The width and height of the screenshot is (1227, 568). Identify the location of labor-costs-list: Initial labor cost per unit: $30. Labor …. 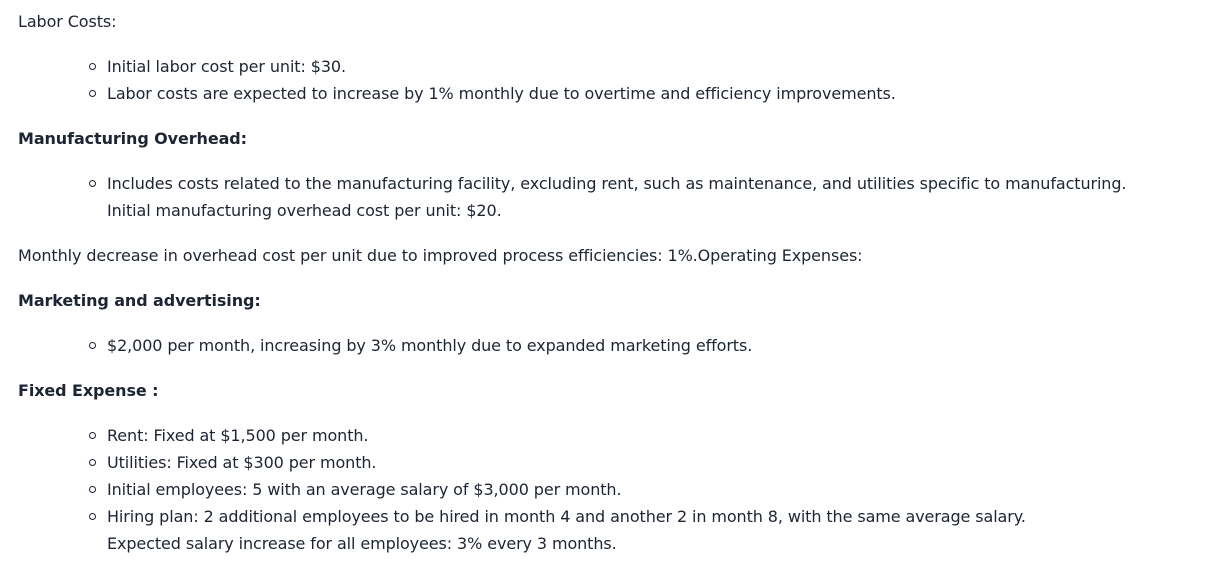
(618, 80).